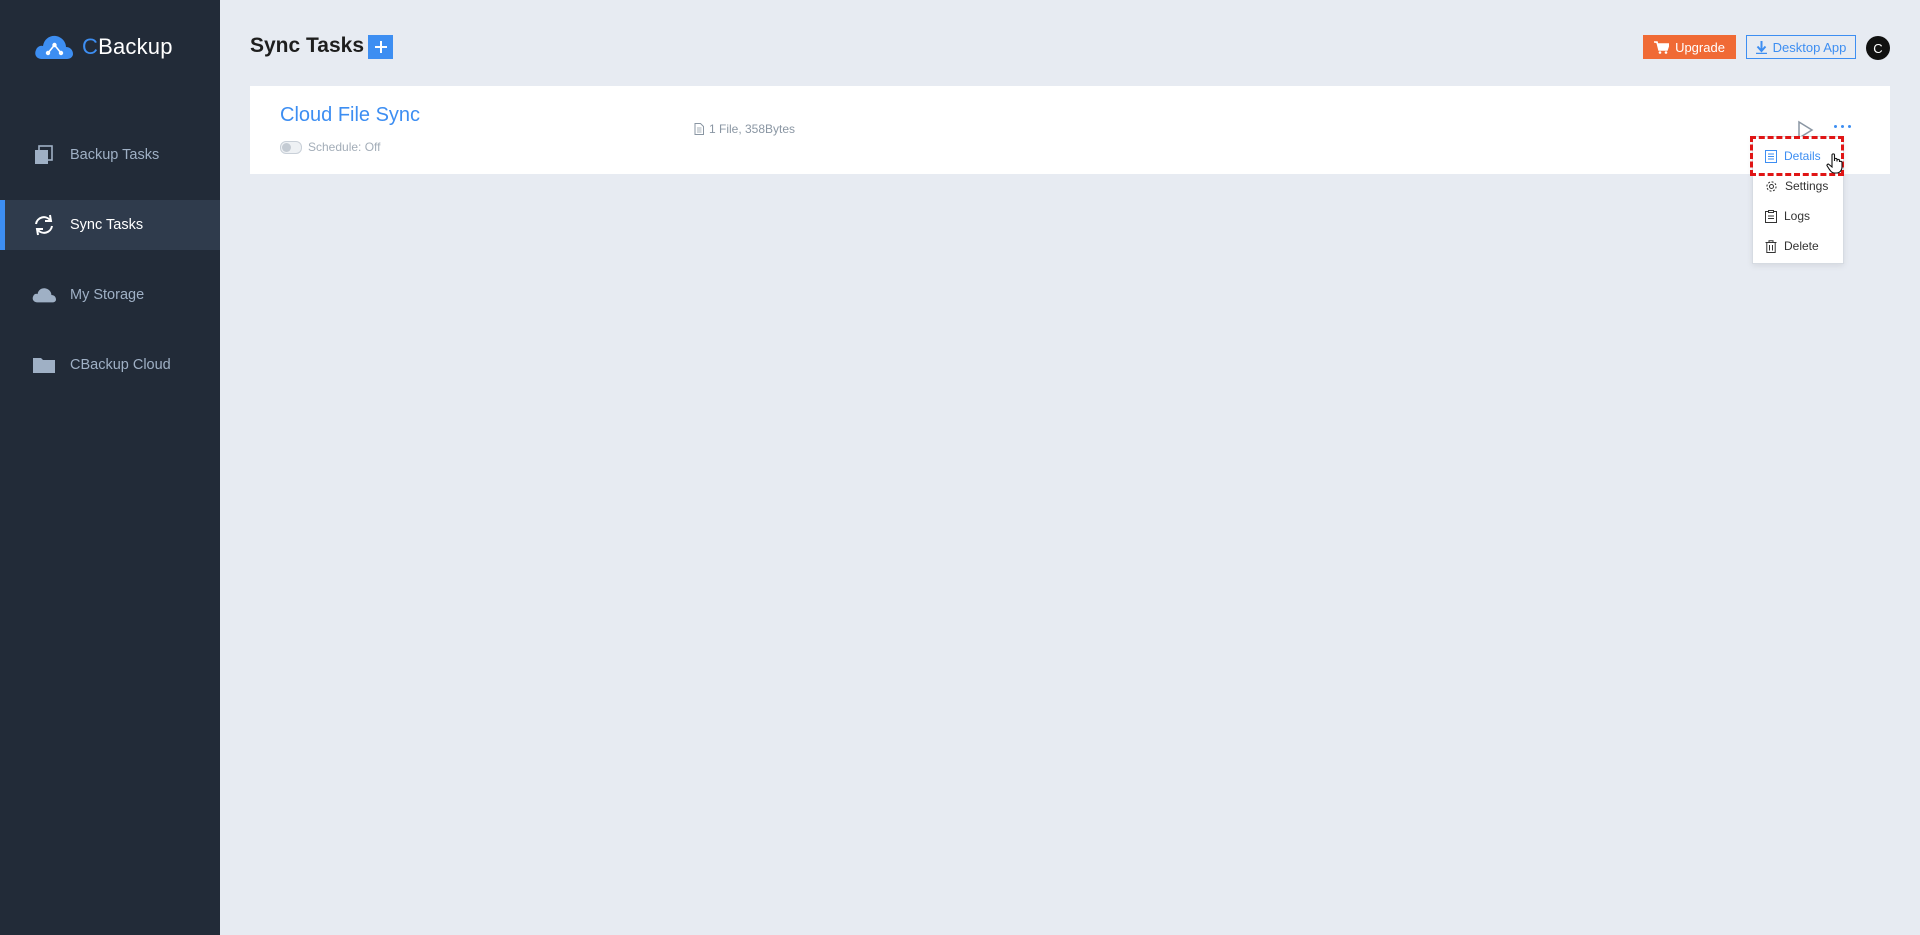  Describe the element at coordinates (291, 147) in the screenshot. I see `schedule-toggle` at that location.